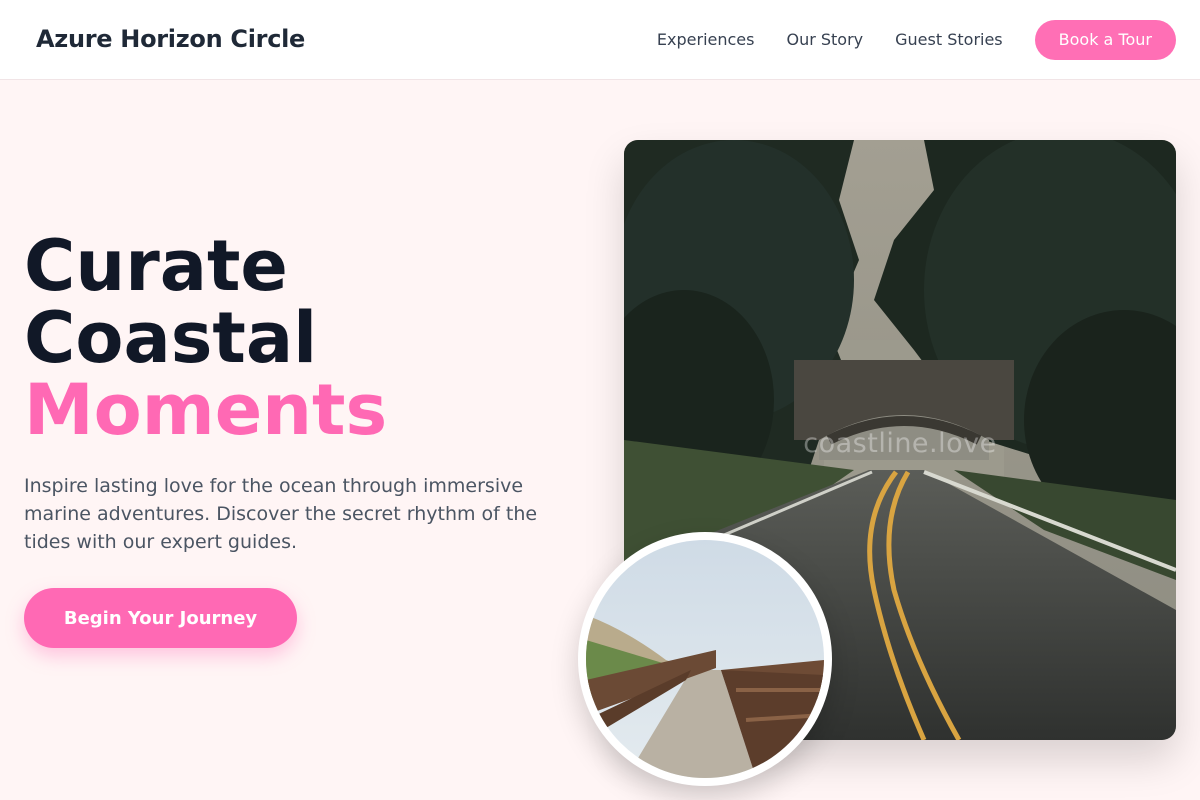 The height and width of the screenshot is (800, 1200). Describe the element at coordinates (206, 410) in the screenshot. I see `hero-title-highlight: Moments` at that location.